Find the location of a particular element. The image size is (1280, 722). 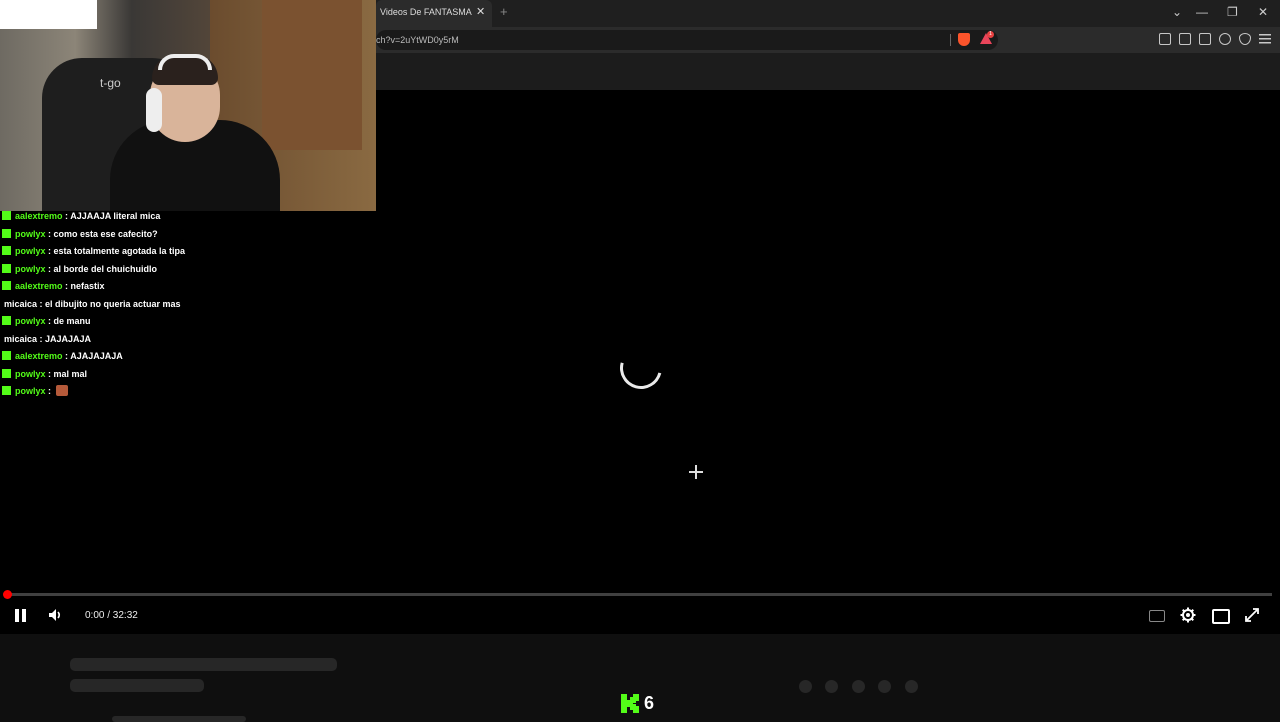

tab-search-dropdown-icon: ⌄ is located at coordinates (1177, 12).